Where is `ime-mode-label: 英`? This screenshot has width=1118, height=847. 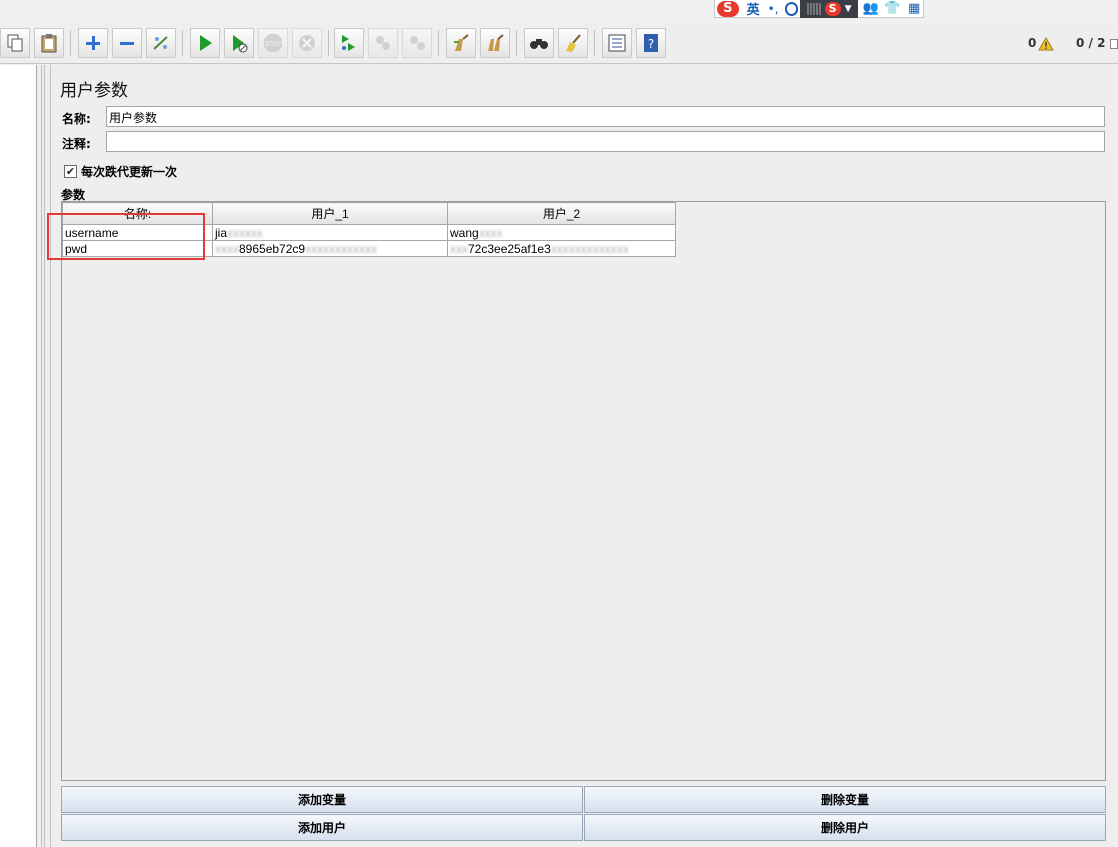 ime-mode-label: 英 is located at coordinates (753, 9).